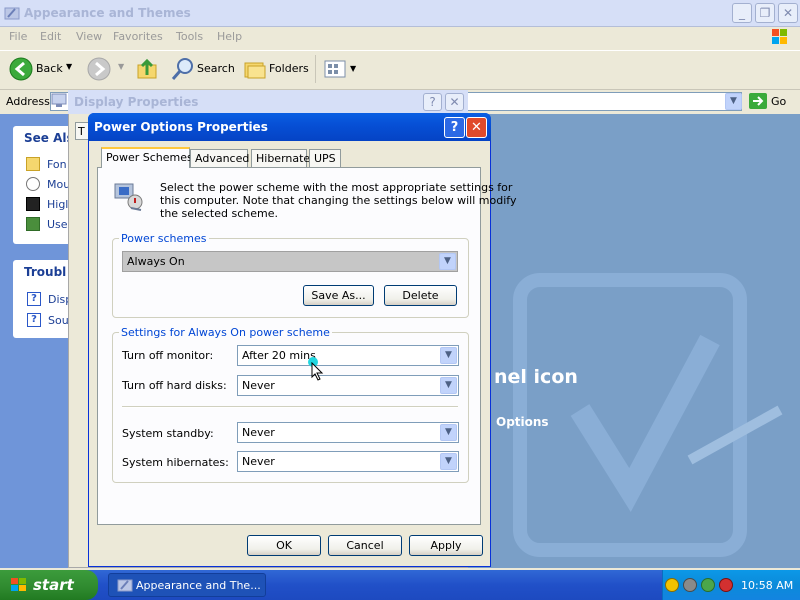  Describe the element at coordinates (49, 68) in the screenshot. I see `back-button: Back` at that location.